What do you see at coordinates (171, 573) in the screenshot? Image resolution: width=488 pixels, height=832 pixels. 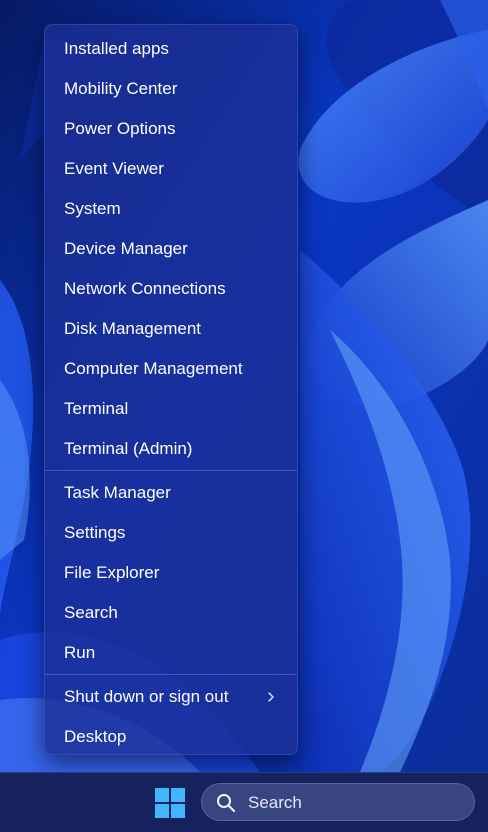 I see `menu-item-file-explorer: File Explorer` at bounding box center [171, 573].